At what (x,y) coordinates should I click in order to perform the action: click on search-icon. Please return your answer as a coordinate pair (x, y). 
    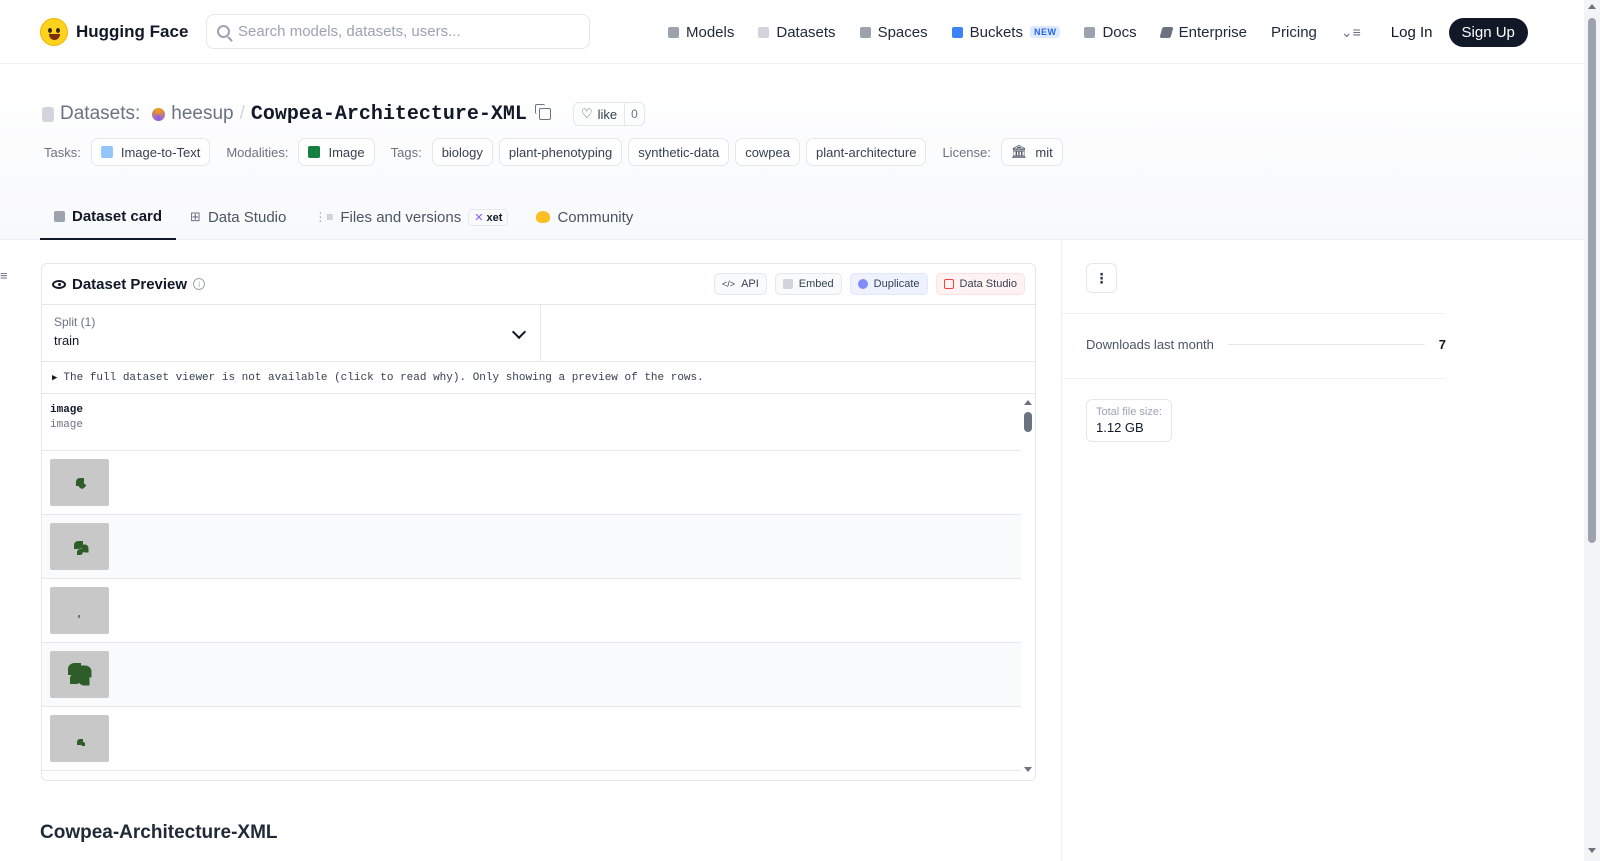
    Looking at the image, I should click on (223, 31).